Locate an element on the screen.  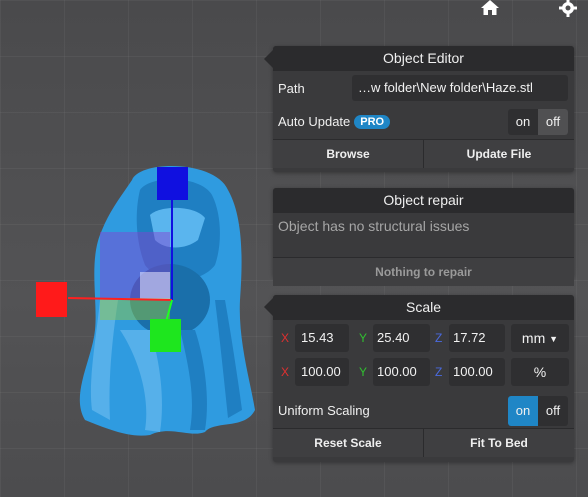
path-label: Path is located at coordinates (291, 88).